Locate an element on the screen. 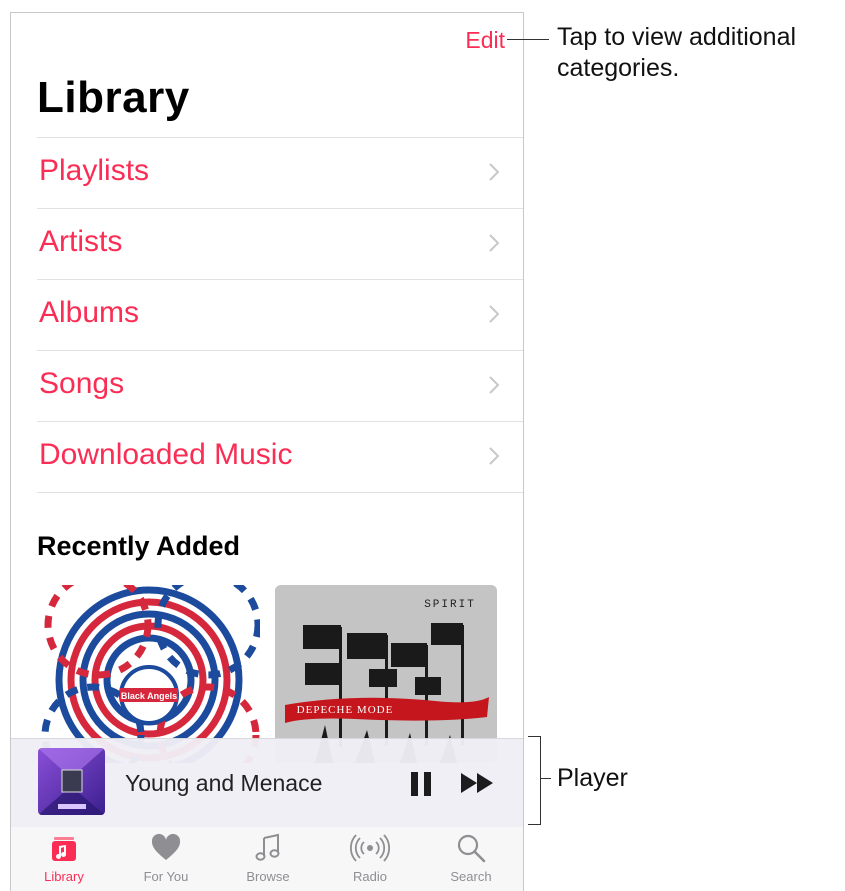 This screenshot has height=891, width=845. library-icon is located at coordinates (64, 849).